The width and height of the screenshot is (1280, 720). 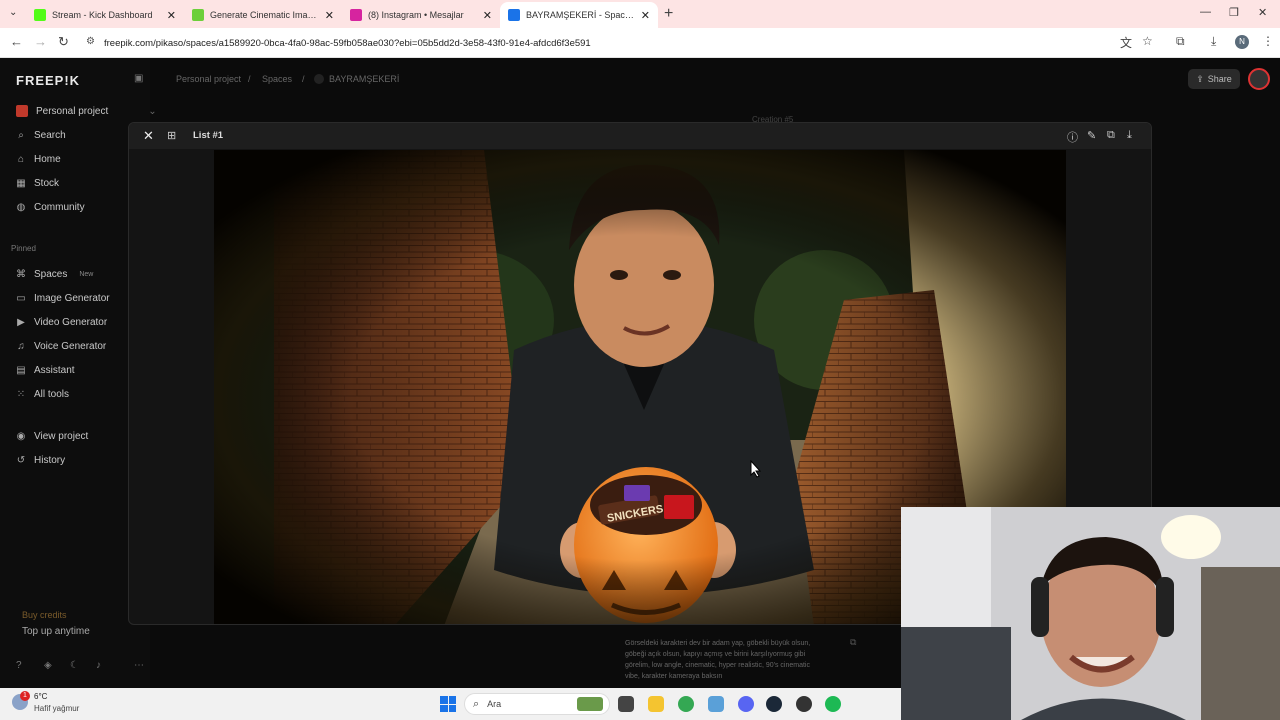 I want to click on taskbar-search: ⌕ Ara, so click(x=537, y=704).